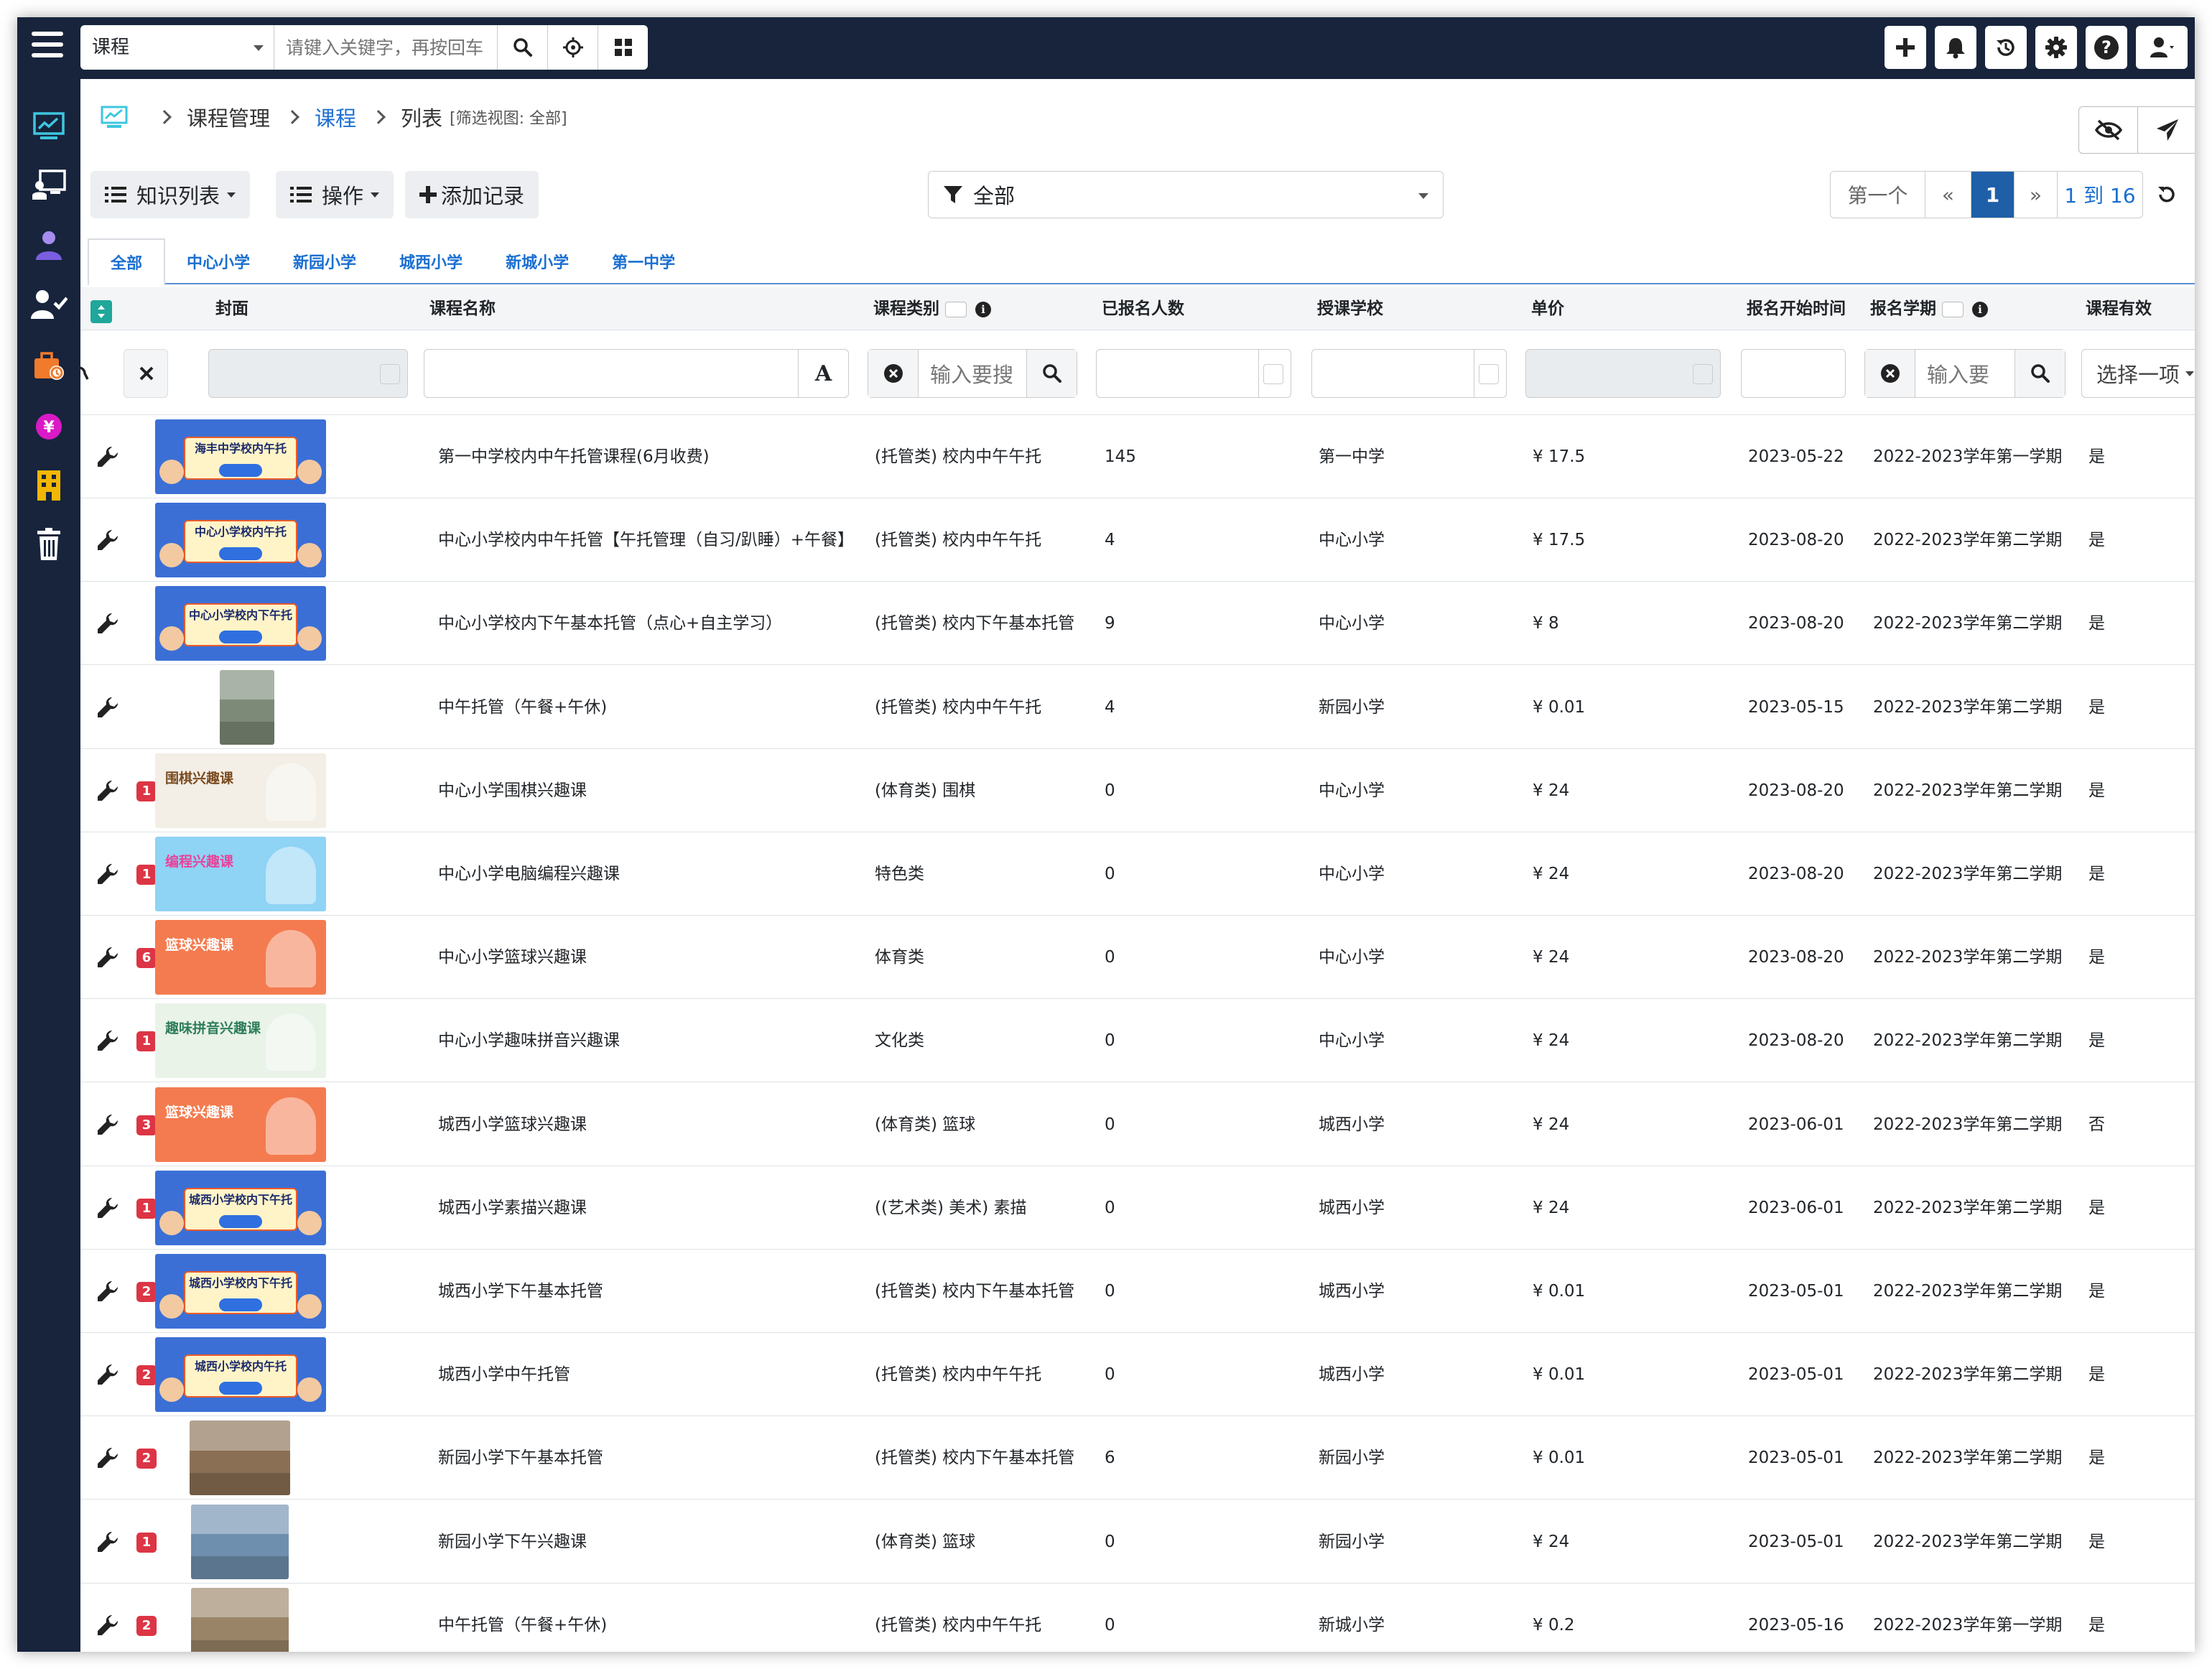 The image size is (2212, 1669). Describe the element at coordinates (240, 457) in the screenshot. I see `cover-image: 海丰中学校内午托` at that location.